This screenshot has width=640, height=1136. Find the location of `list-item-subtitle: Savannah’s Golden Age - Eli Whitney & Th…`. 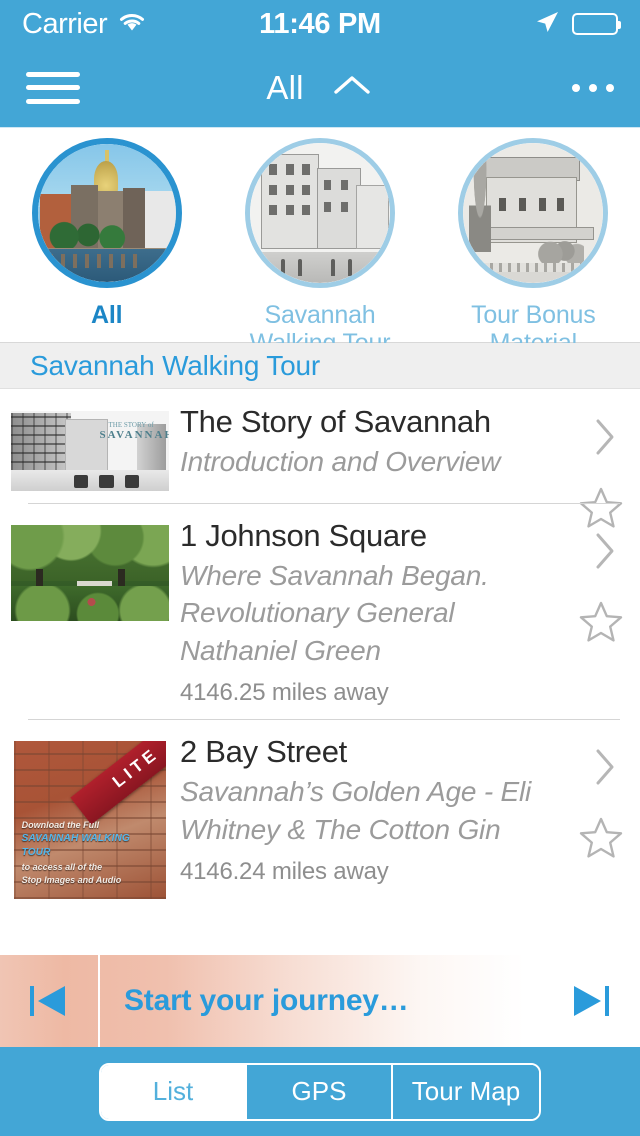

list-item-subtitle: Savannah’s Golden Age - Eli Whitney & Th… is located at coordinates (356, 810).